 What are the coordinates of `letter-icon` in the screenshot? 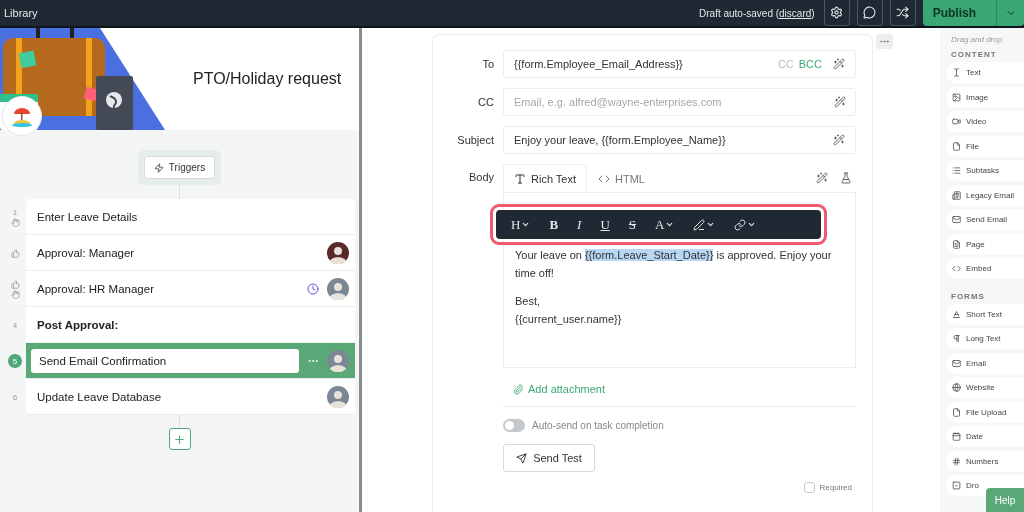 It's located at (956, 314).